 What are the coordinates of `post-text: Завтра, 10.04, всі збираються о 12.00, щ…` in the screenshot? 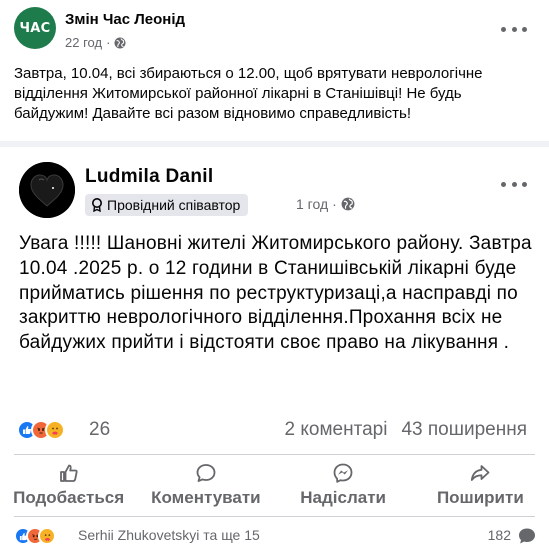 It's located at (248, 93).